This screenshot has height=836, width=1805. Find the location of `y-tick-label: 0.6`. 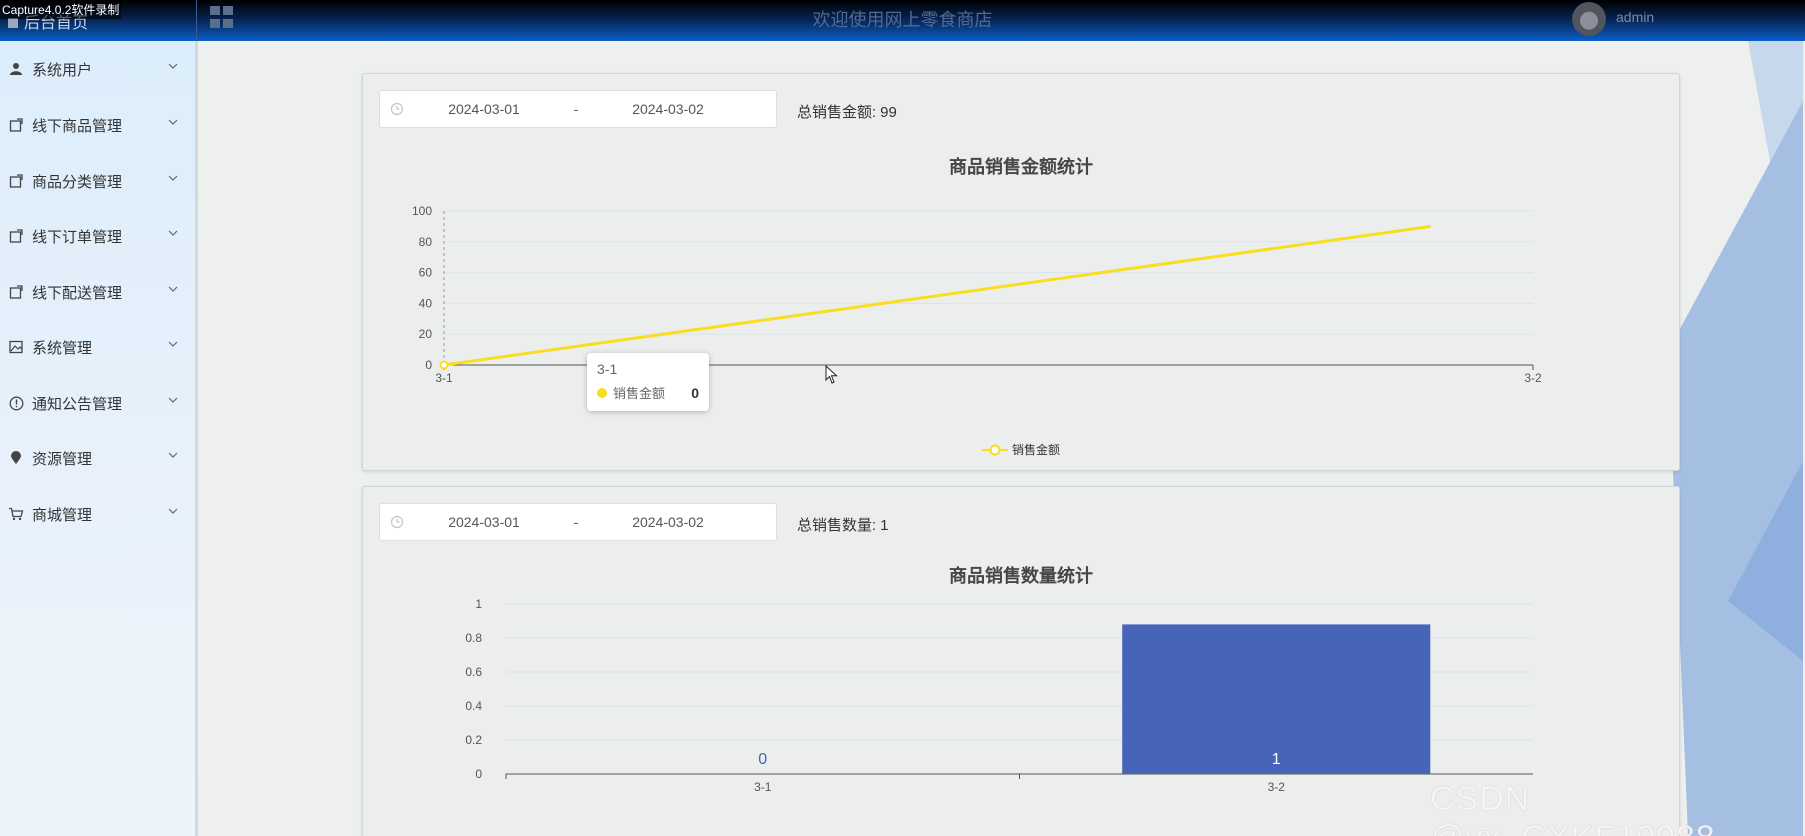

y-tick-label: 0.6 is located at coordinates (473, 672).